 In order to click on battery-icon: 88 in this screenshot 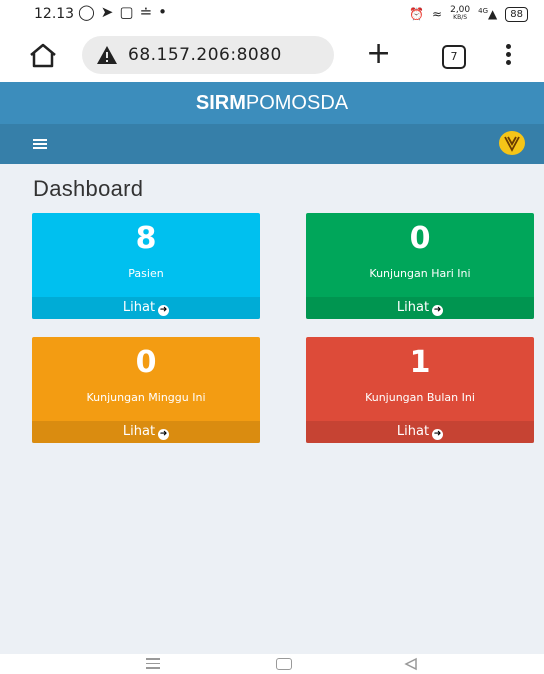, I will do `click(516, 14)`.